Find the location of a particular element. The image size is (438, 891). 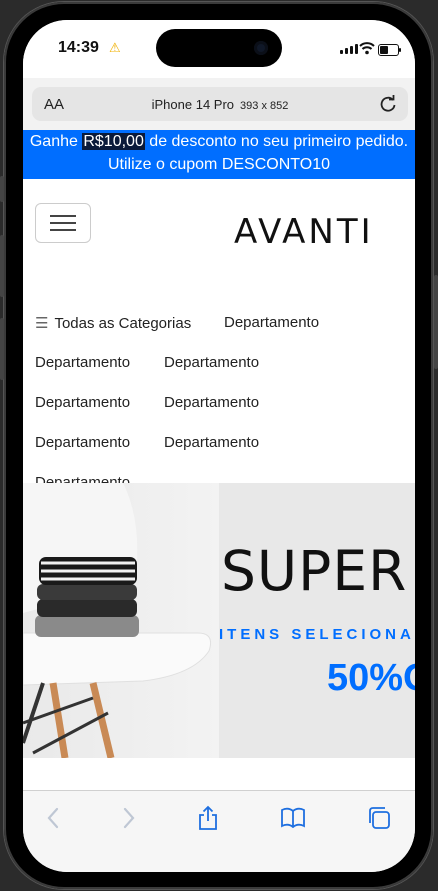

tabs-icon is located at coordinates (379, 818).